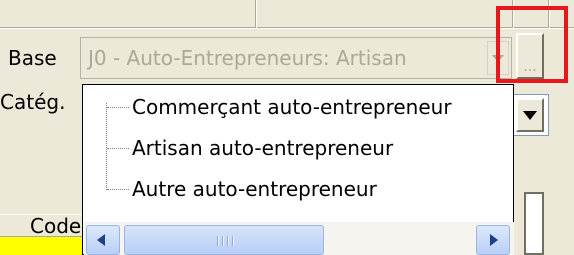 The image size is (574, 255). I want to click on toolbar-strip, so click(287, 15).